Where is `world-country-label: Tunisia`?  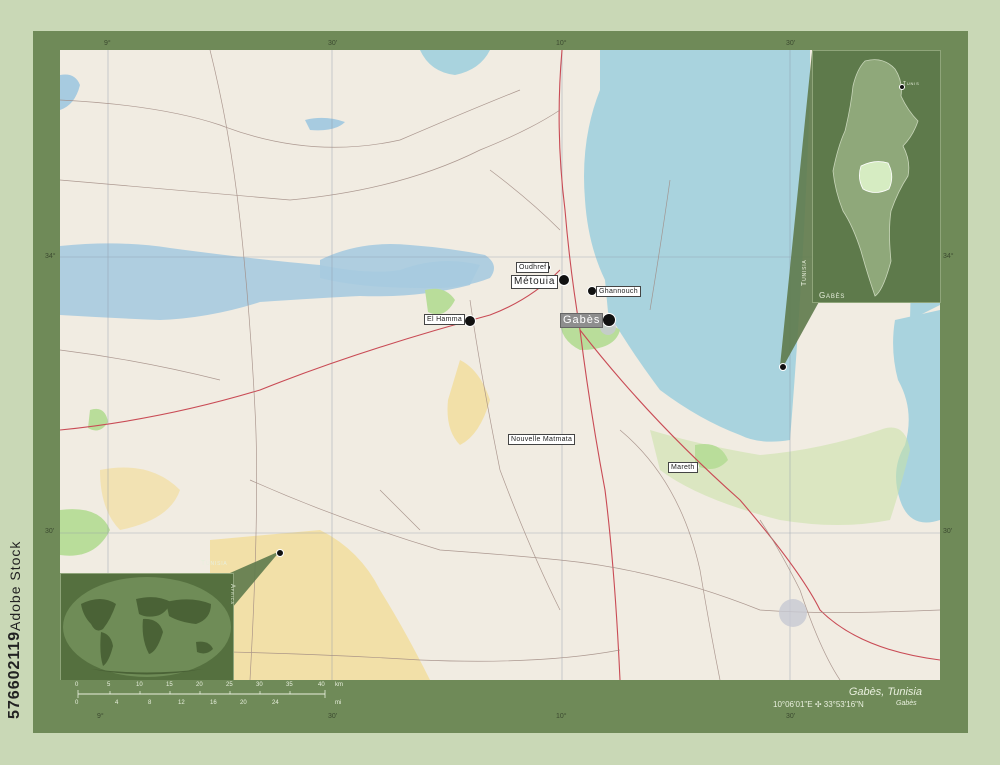 world-country-label: Tunisia is located at coordinates (214, 563).